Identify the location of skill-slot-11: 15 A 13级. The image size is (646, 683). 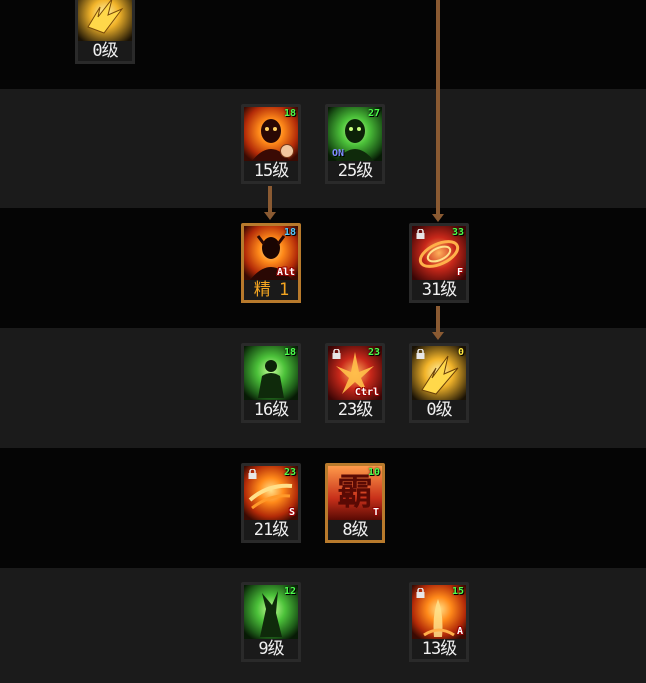
(439, 623).